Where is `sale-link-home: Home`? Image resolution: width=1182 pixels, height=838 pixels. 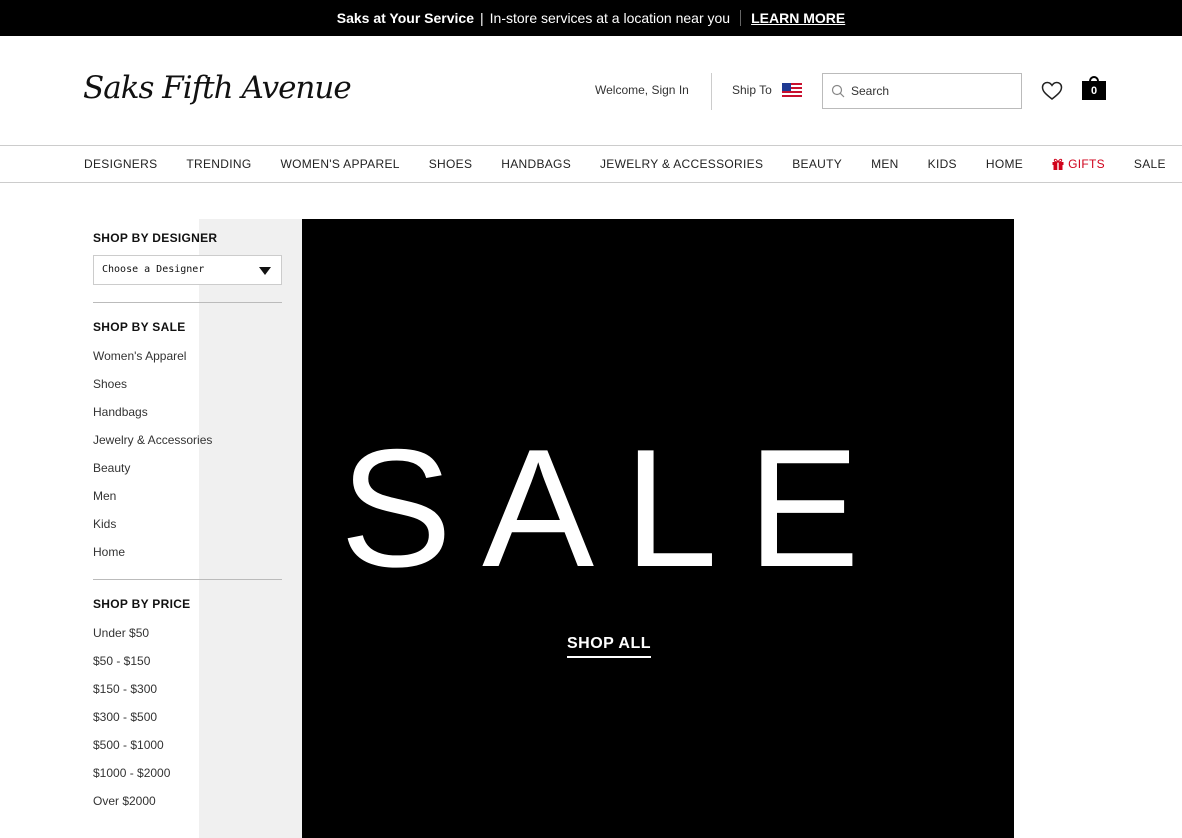
sale-link-home: Home is located at coordinates (187, 558).